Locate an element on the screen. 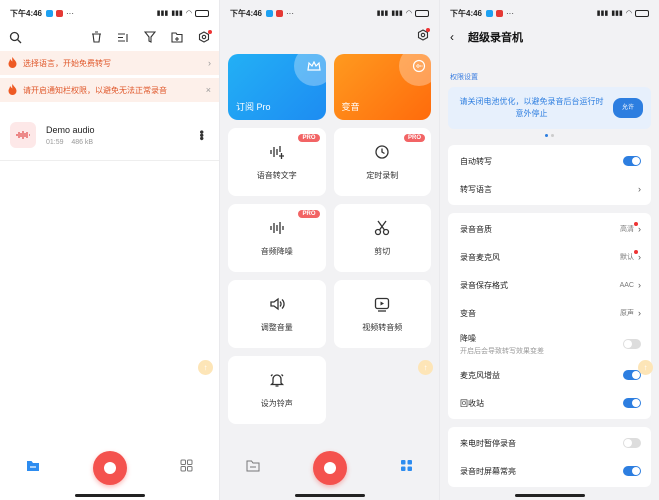 The height and width of the screenshot is (500, 659). speech-to-text-icon is located at coordinates (277, 152).